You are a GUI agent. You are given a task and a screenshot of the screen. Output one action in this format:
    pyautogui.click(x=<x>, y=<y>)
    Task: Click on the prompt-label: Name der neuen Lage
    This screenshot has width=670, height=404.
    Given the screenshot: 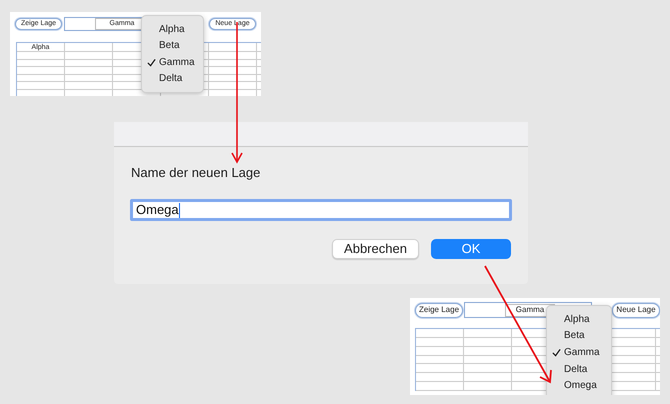 What is the action you would take?
    pyautogui.click(x=196, y=172)
    